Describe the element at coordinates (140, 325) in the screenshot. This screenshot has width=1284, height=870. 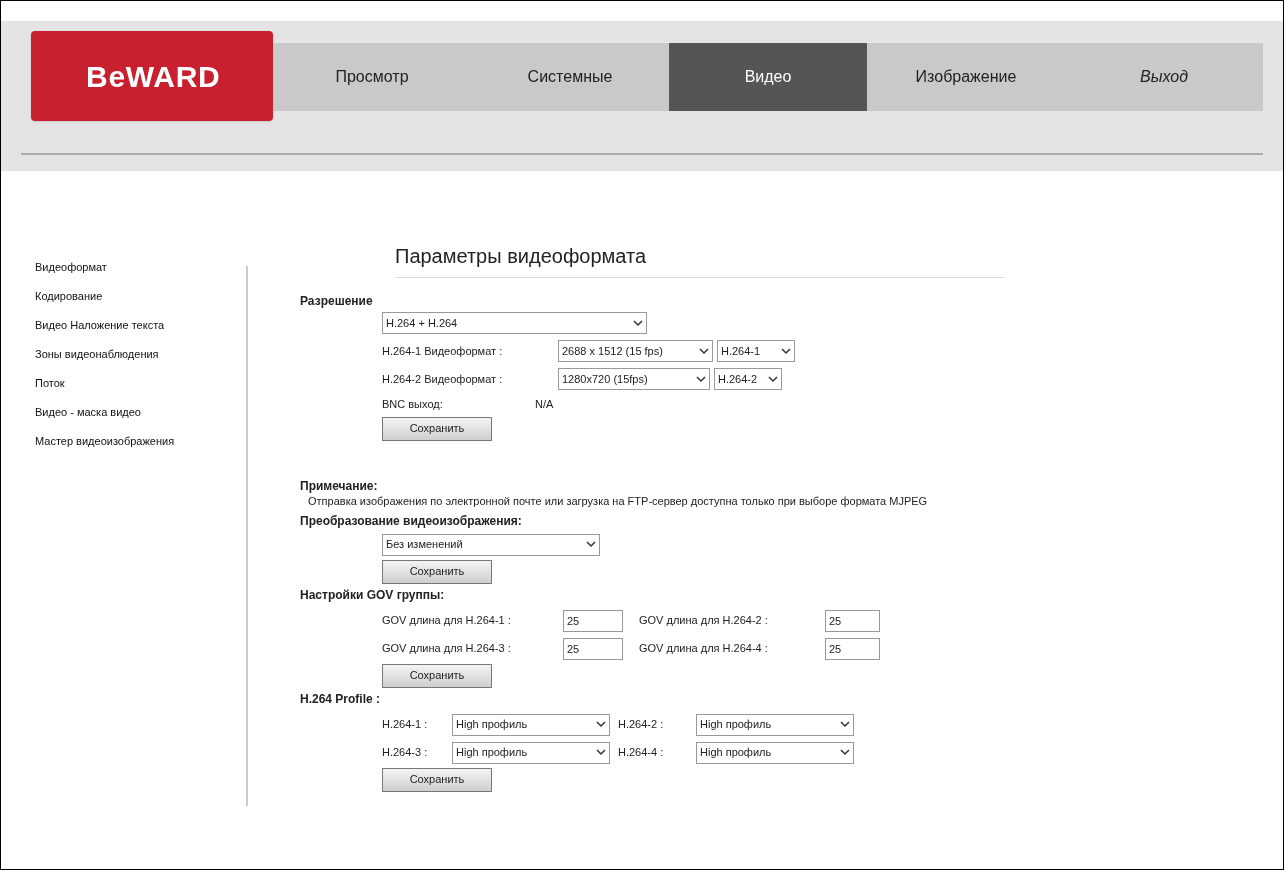
I see `sidebar-link: Видео Наложение текста` at that location.